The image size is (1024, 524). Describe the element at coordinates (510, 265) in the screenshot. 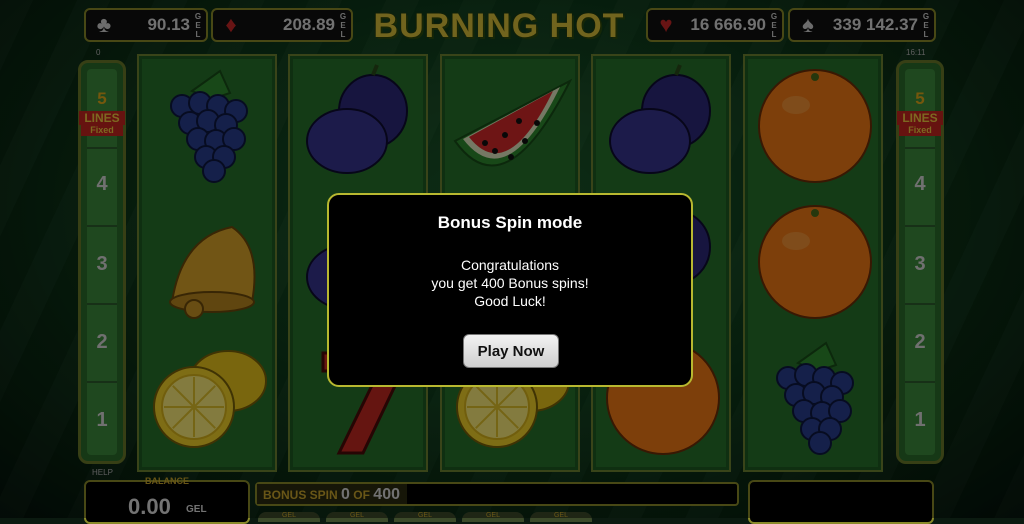

I see `dialog-line: Congratulations` at that location.